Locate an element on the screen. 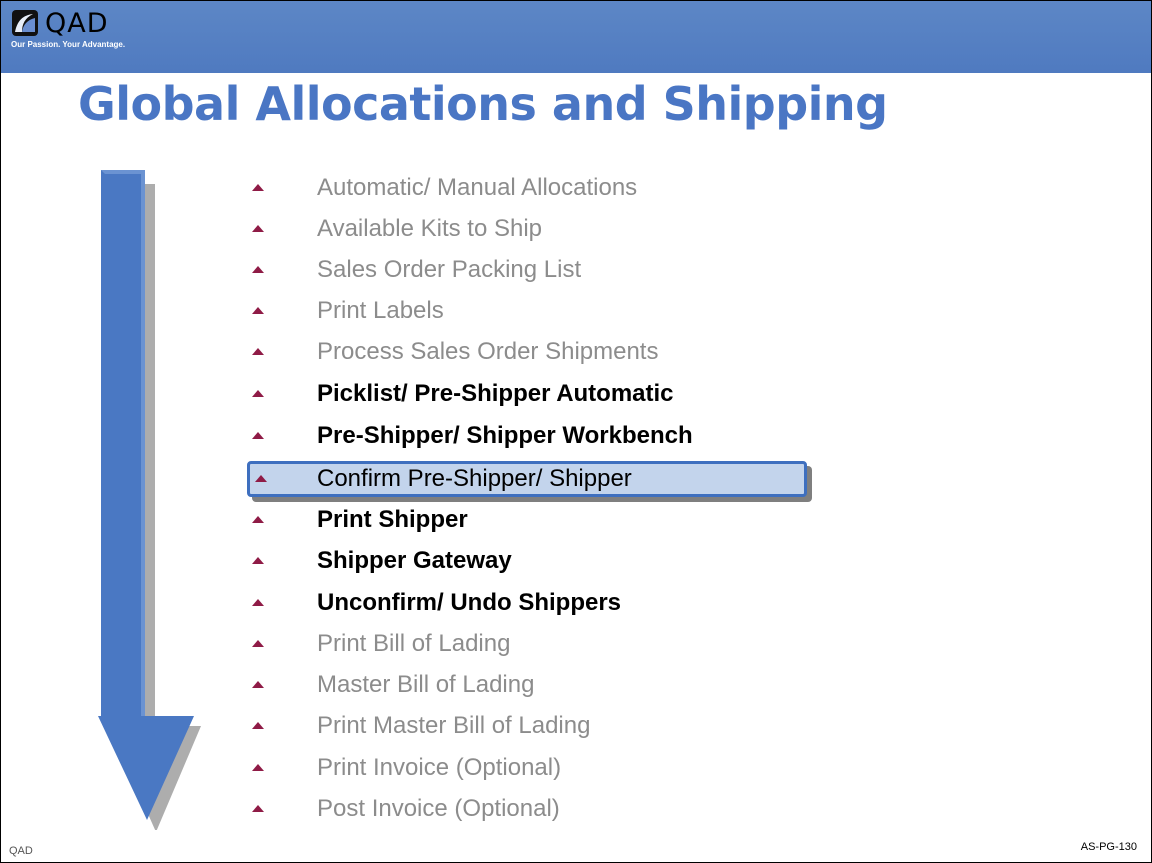 This screenshot has height=863, width=1152. footer-left: QAD is located at coordinates (21, 851).